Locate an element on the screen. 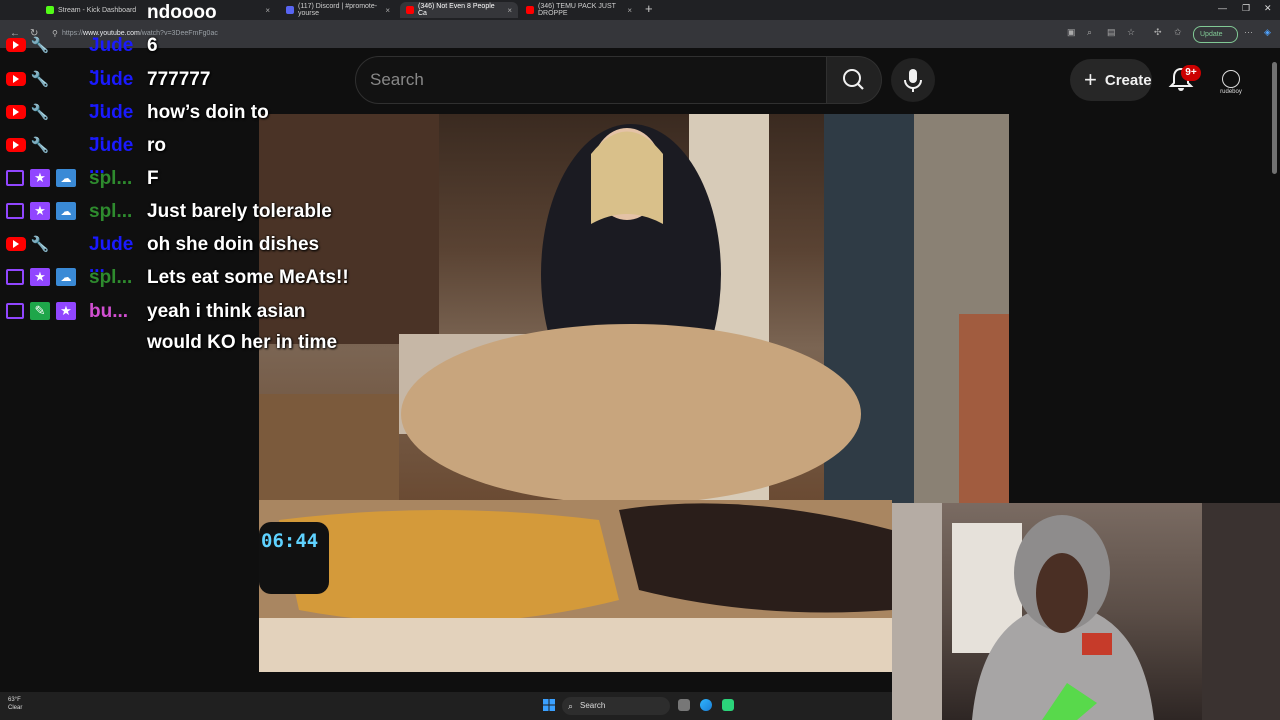 The image size is (1280, 720). kick-icon is located at coordinates (50, 10).